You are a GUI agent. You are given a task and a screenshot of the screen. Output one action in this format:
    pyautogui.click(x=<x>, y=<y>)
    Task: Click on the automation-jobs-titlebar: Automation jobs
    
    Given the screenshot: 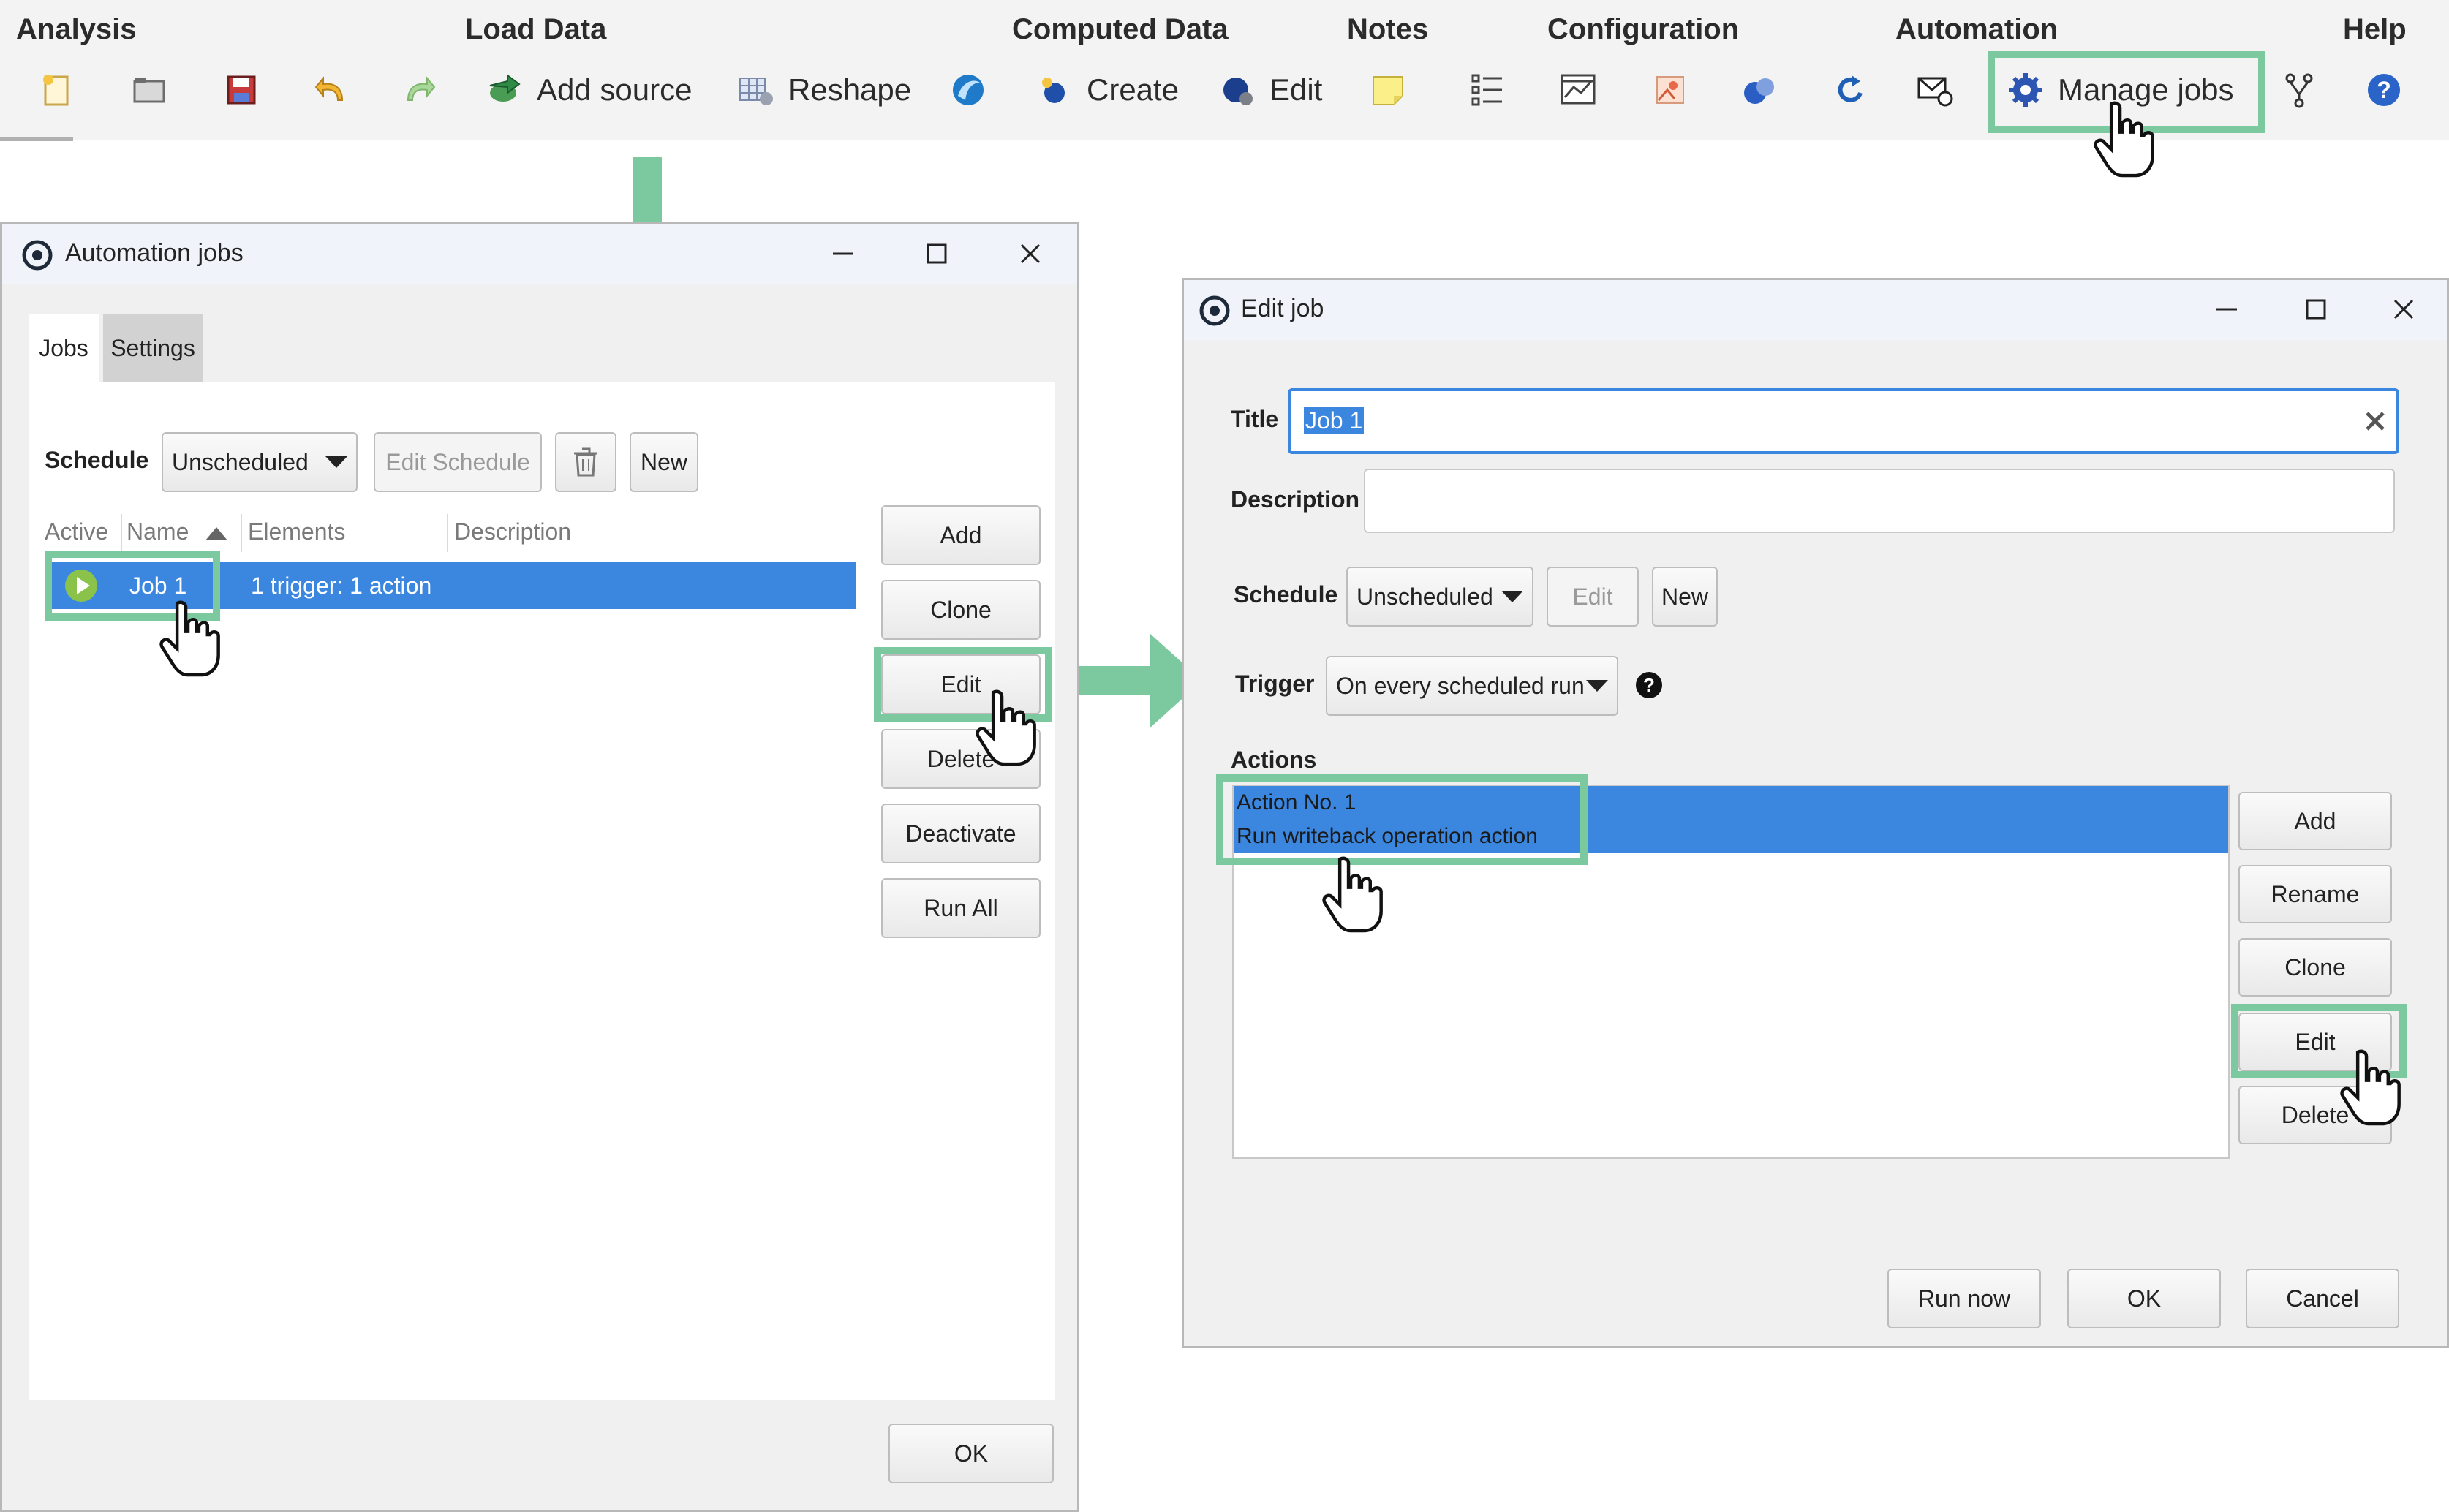 What is the action you would take?
    pyautogui.click(x=539, y=254)
    